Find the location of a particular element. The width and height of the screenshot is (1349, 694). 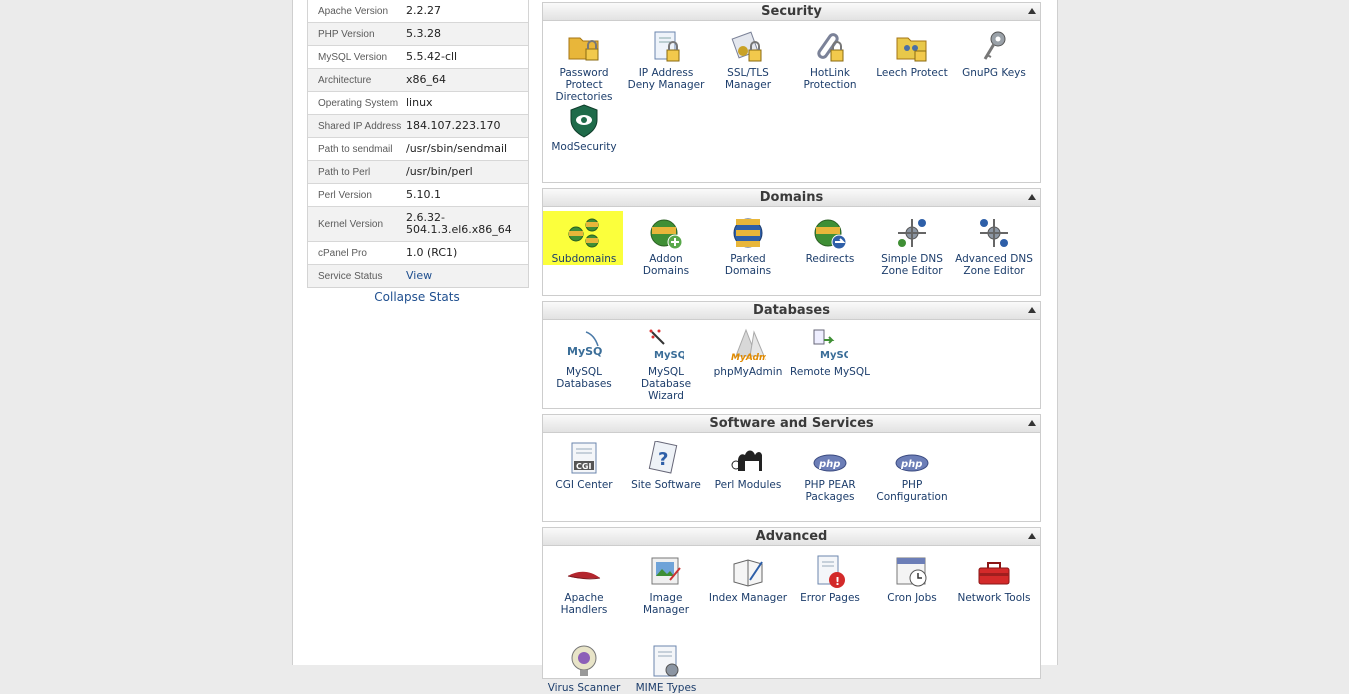

item-label: Addon Domains is located at coordinates (666, 265).